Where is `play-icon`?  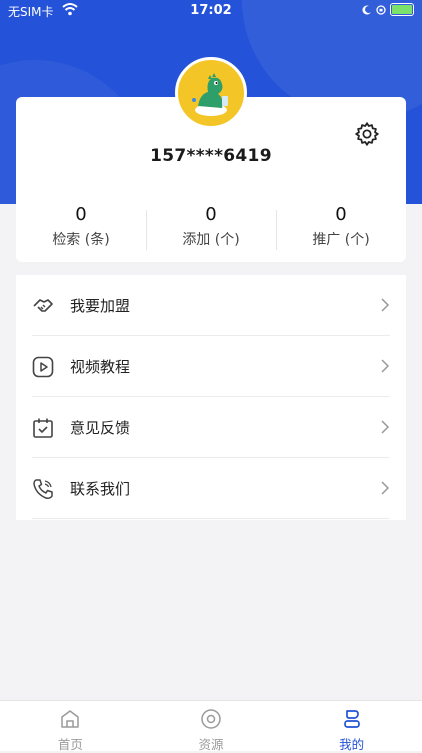 play-icon is located at coordinates (43, 367).